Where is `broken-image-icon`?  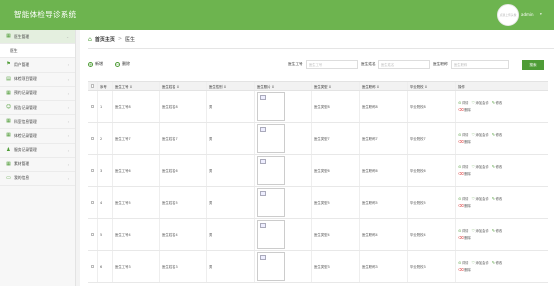
broken-image-icon is located at coordinates (271, 170).